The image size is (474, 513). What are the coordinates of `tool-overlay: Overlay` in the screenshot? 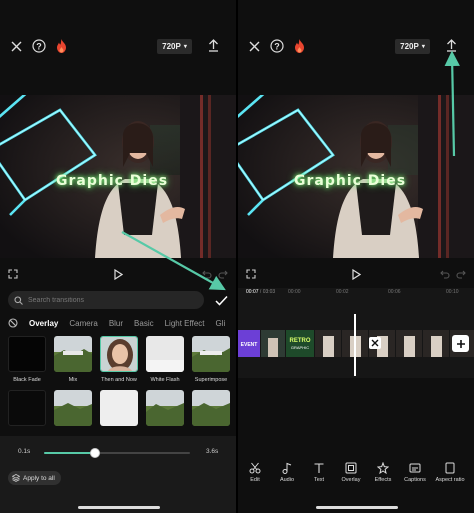 It's located at (351, 472).